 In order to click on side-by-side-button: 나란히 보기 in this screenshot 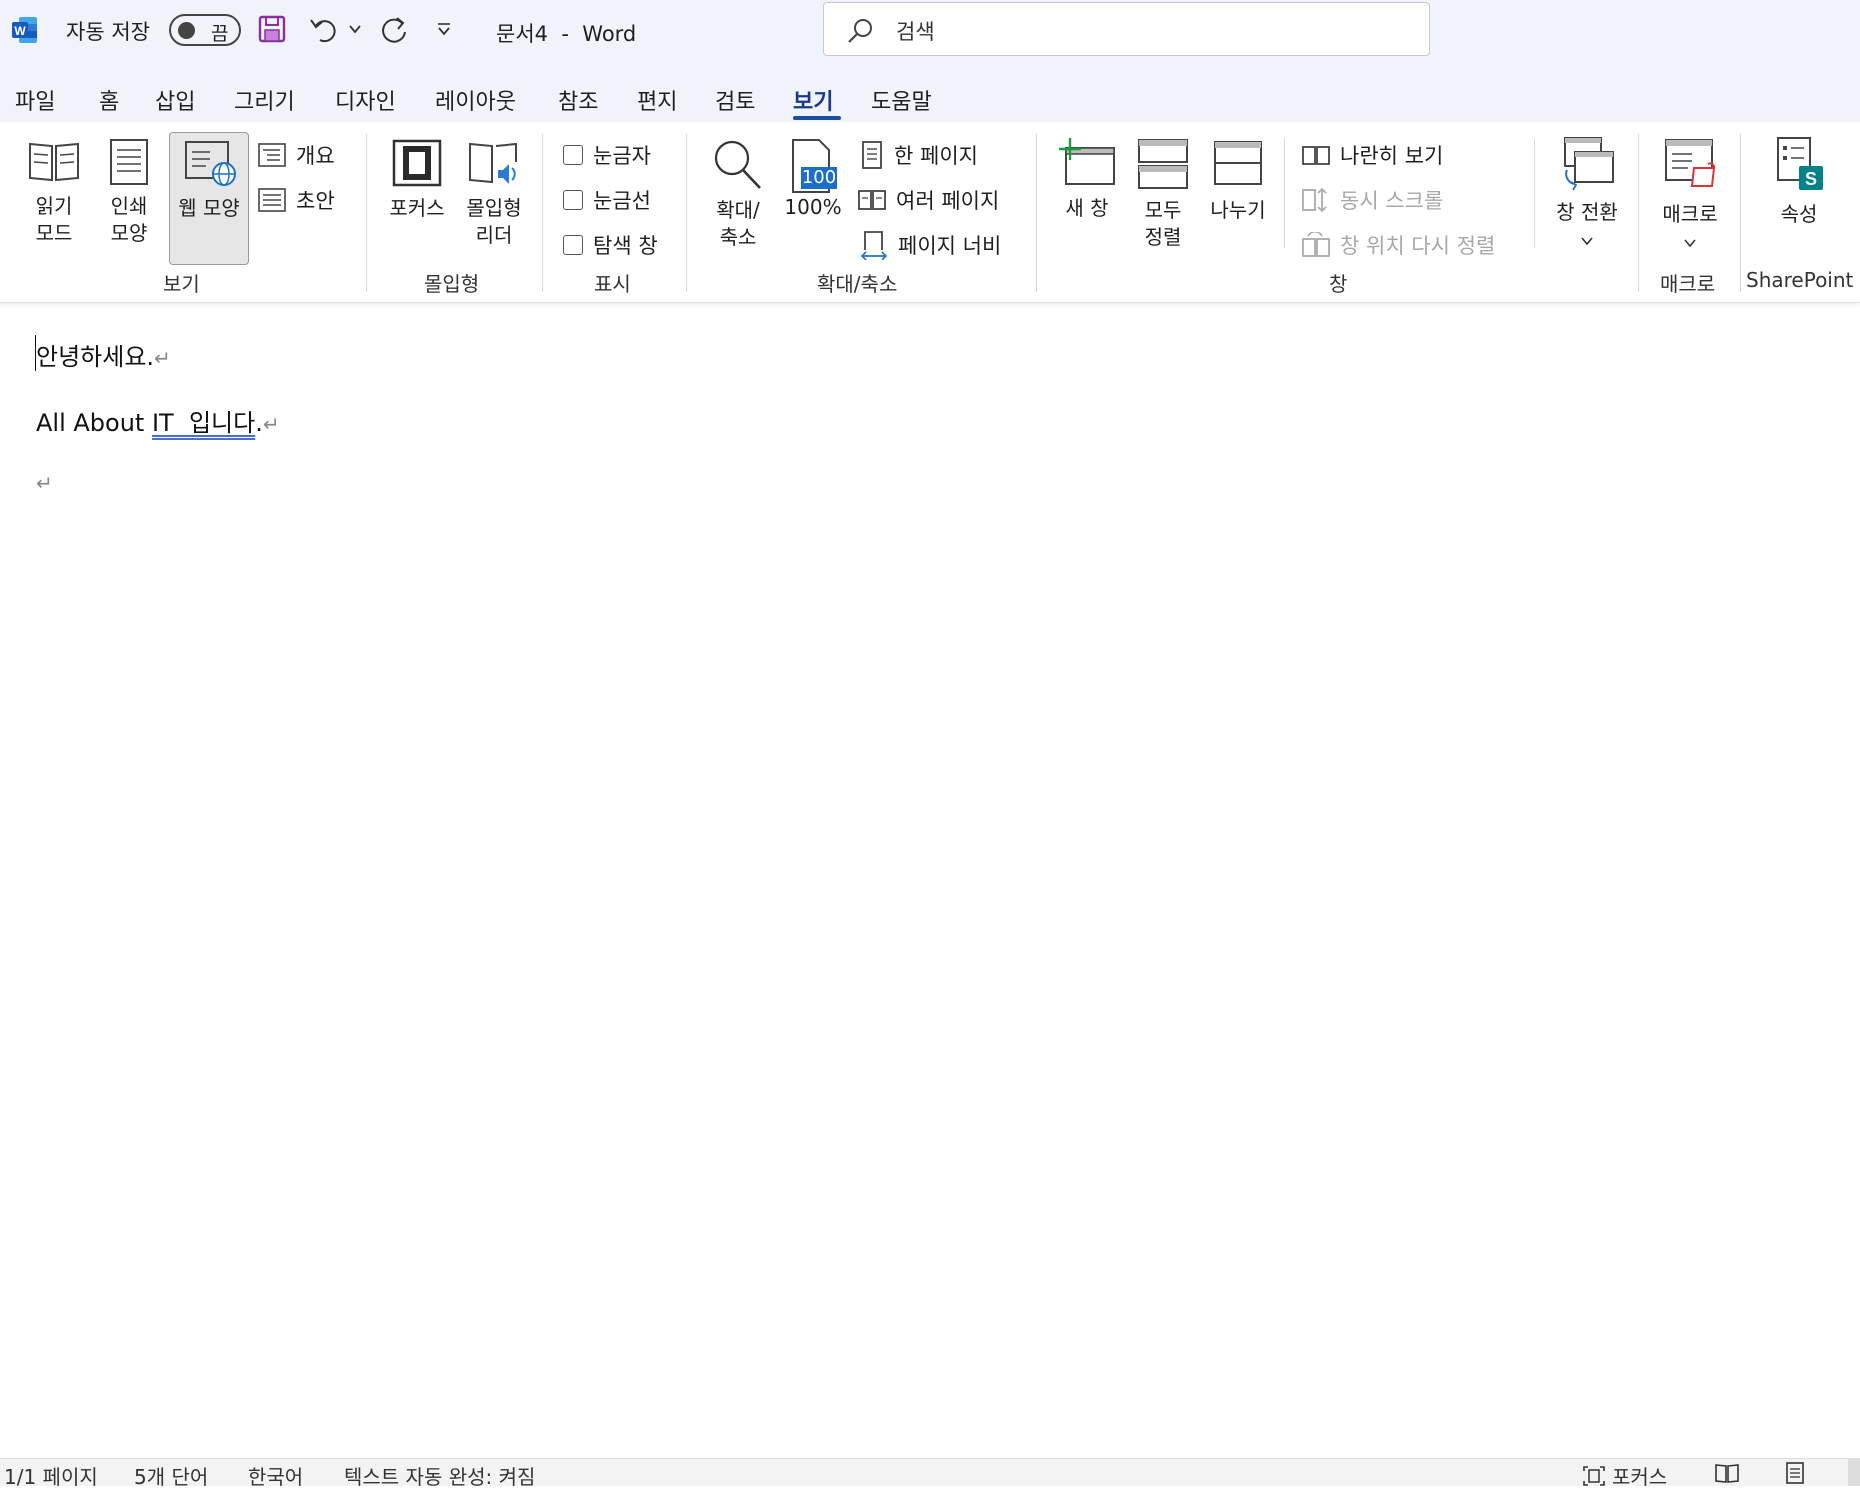, I will do `click(1372, 155)`.